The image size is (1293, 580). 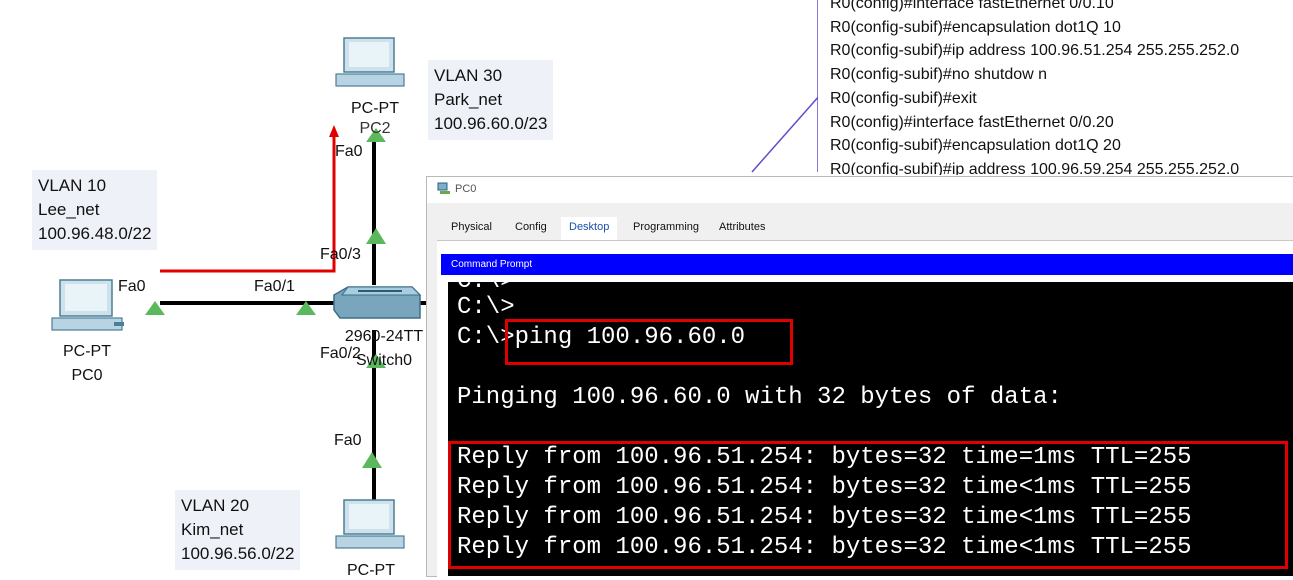 I want to click on pc1-type-label: PC-PT, so click(x=371, y=570).